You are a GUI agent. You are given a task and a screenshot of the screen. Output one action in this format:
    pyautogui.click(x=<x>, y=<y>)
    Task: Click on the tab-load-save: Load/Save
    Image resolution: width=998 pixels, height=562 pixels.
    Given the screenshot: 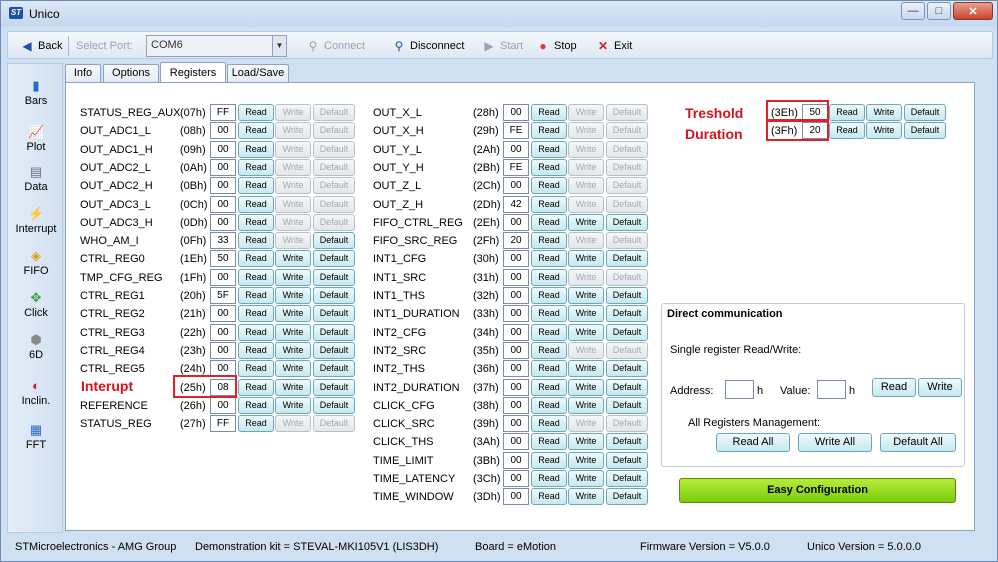 What is the action you would take?
    pyautogui.click(x=258, y=73)
    